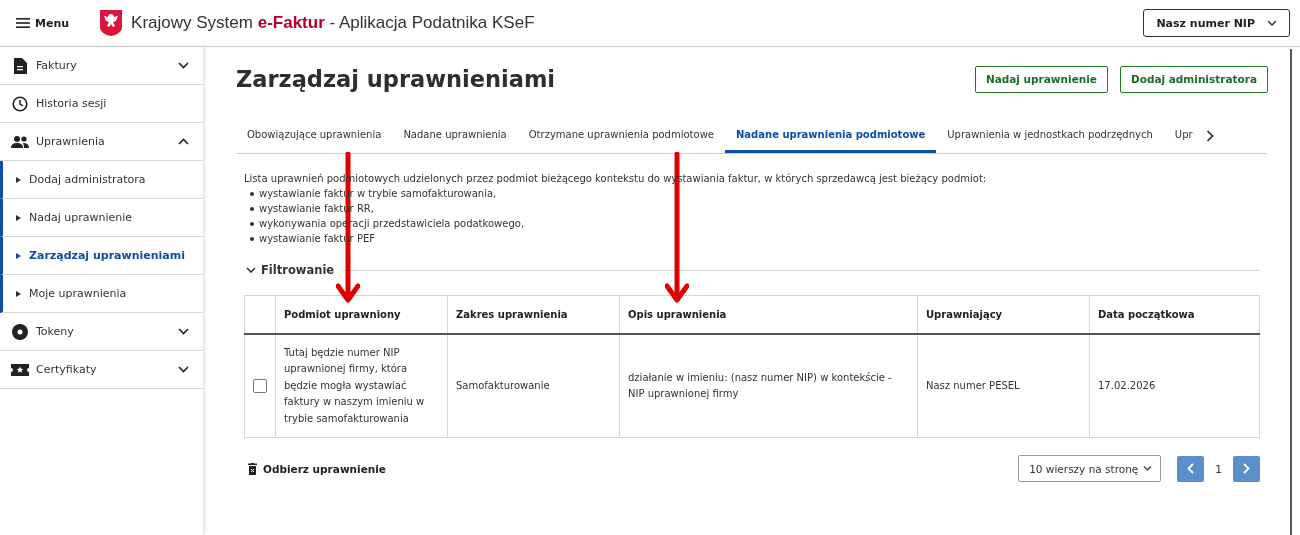 Image resolution: width=1300 pixels, height=535 pixels. Describe the element at coordinates (20, 141) in the screenshot. I see `people-icon` at that location.